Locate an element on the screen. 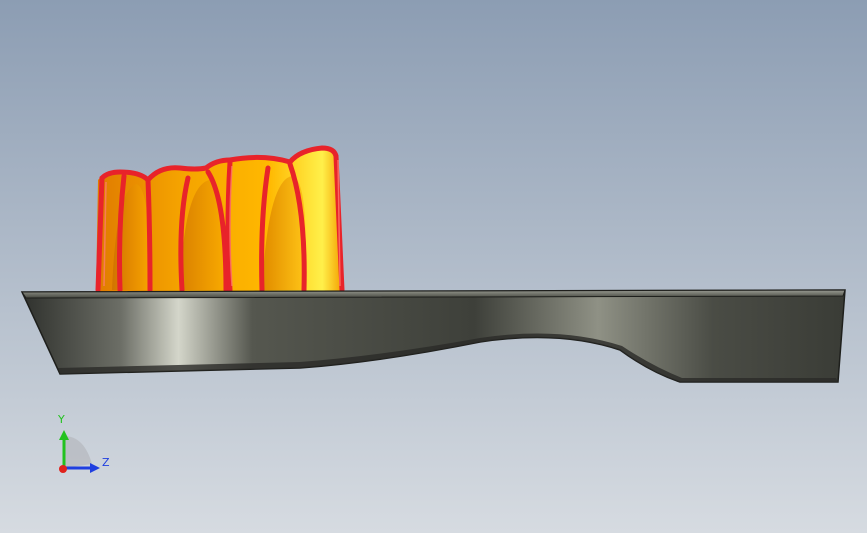 This screenshot has height=533, width=867. z-axis-label: Z is located at coordinates (106, 462).